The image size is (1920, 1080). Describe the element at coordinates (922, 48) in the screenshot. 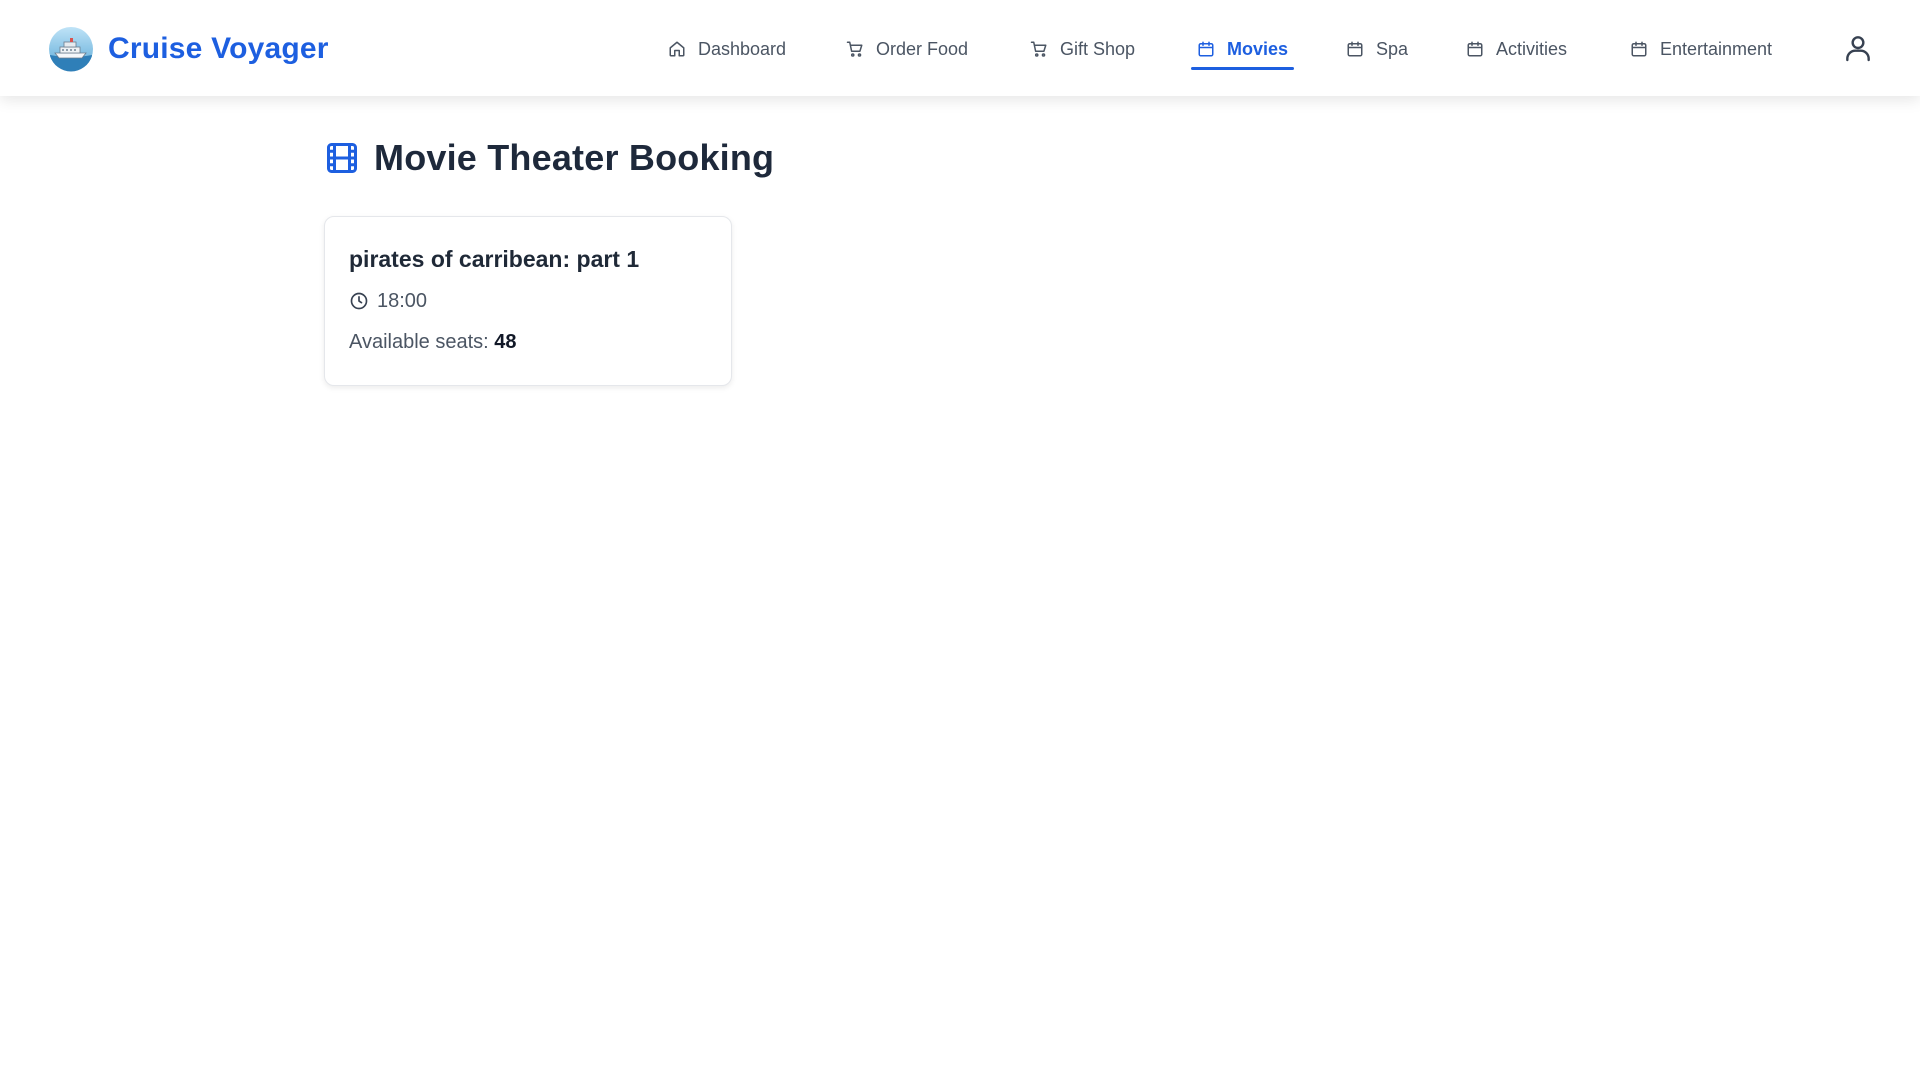

I see `nav-item-label: Order Food` at that location.